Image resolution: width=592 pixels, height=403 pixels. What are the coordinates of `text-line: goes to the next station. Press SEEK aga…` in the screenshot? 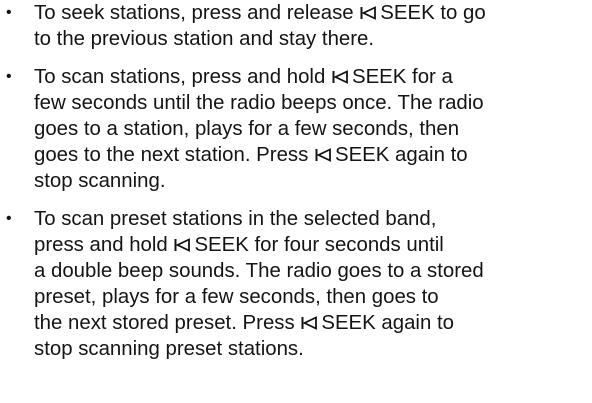 It's located at (313, 155).